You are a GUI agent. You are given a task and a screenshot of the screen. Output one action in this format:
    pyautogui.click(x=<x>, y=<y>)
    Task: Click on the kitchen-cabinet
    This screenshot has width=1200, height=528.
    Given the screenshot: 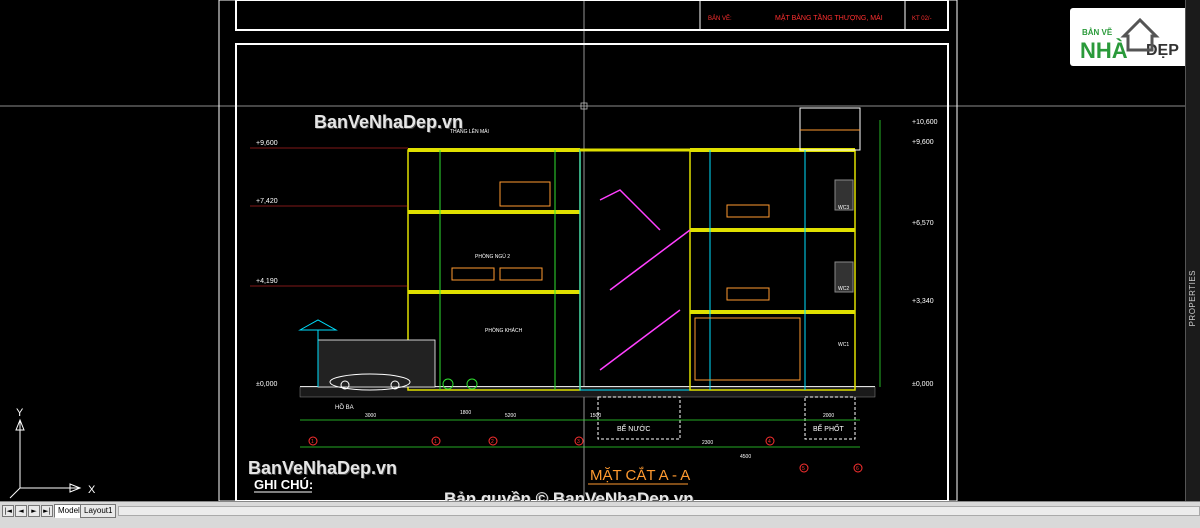 What is the action you would take?
    pyautogui.click(x=747, y=349)
    